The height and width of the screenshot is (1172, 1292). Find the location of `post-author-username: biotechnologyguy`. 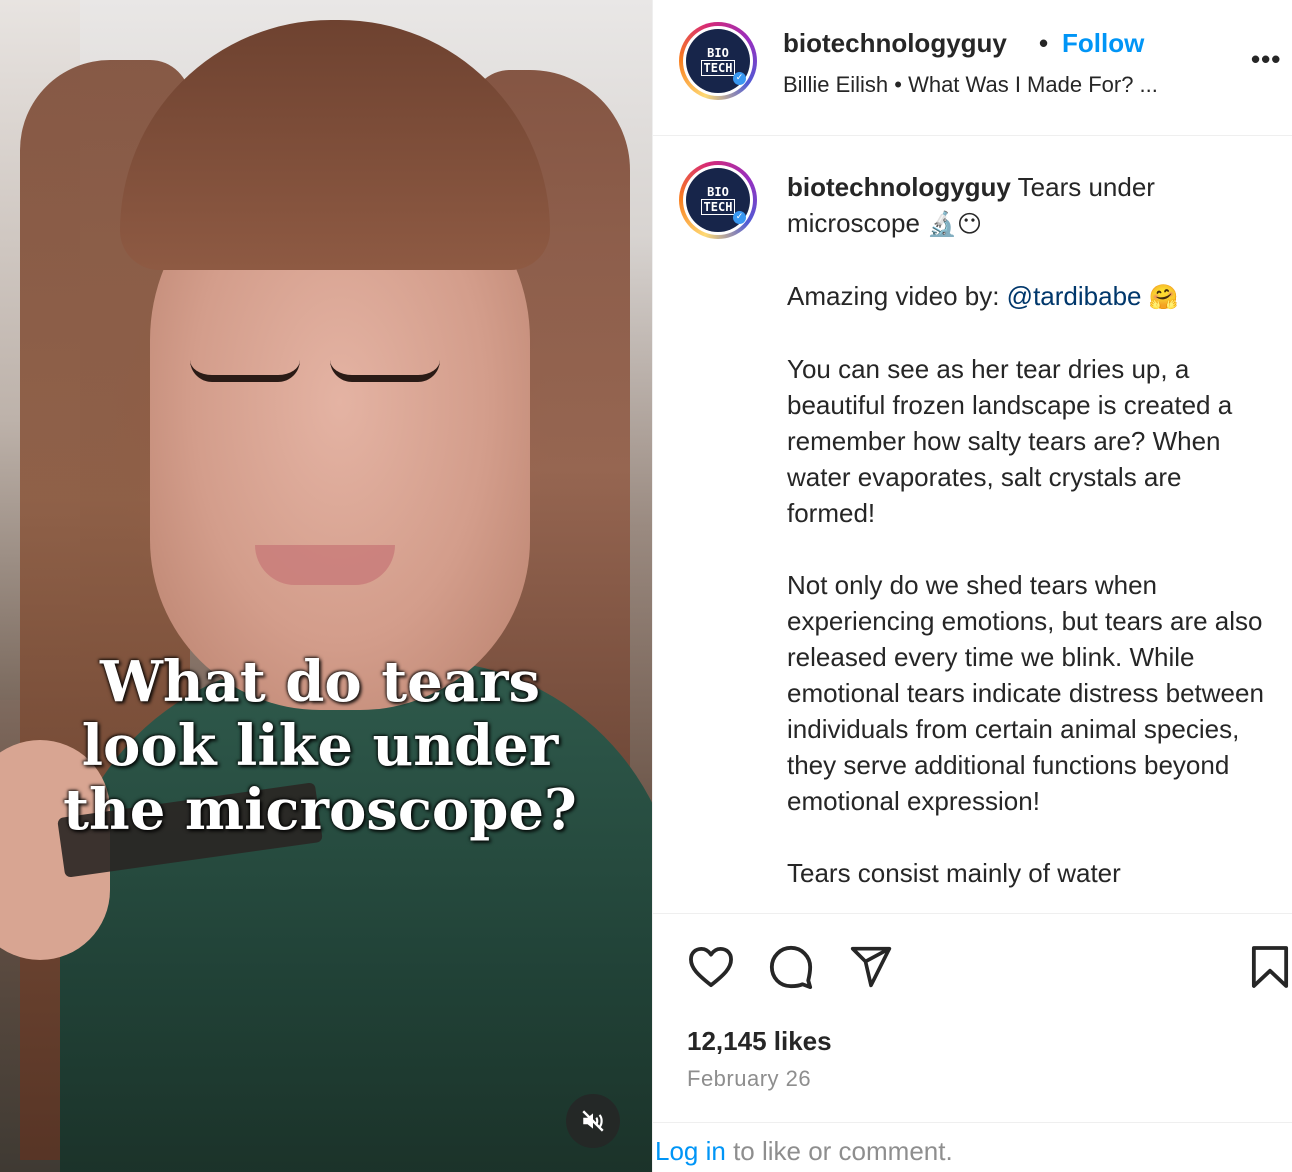

post-author-username: biotechnologyguy is located at coordinates (895, 43).